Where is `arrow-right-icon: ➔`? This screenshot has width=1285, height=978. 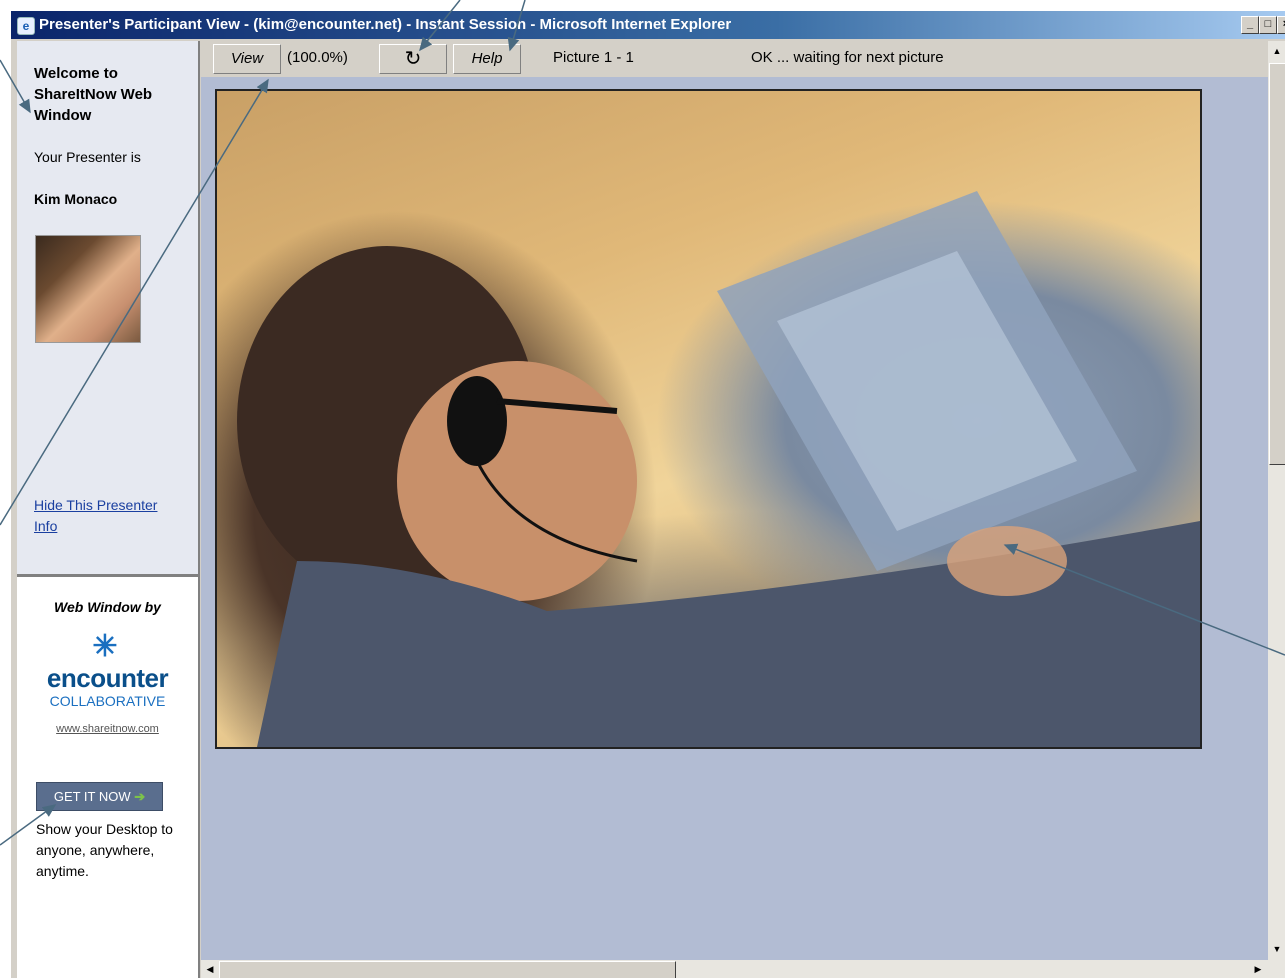 arrow-right-icon: ➔ is located at coordinates (140, 796).